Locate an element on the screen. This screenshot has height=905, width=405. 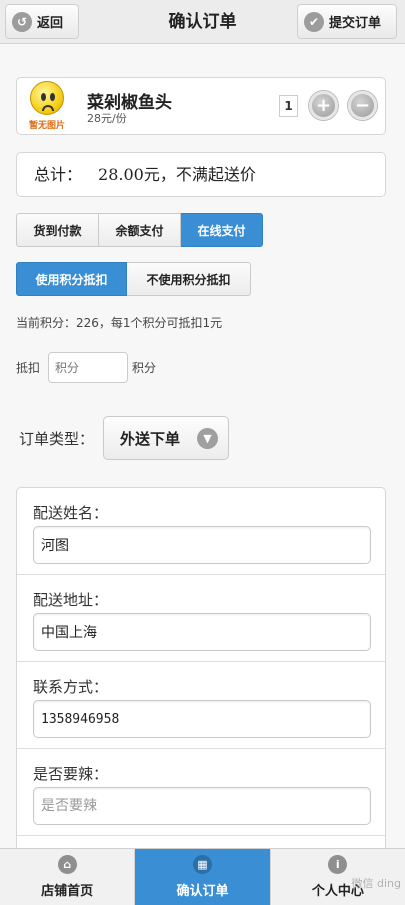
total-label: 总计： is located at coordinates (58, 174).